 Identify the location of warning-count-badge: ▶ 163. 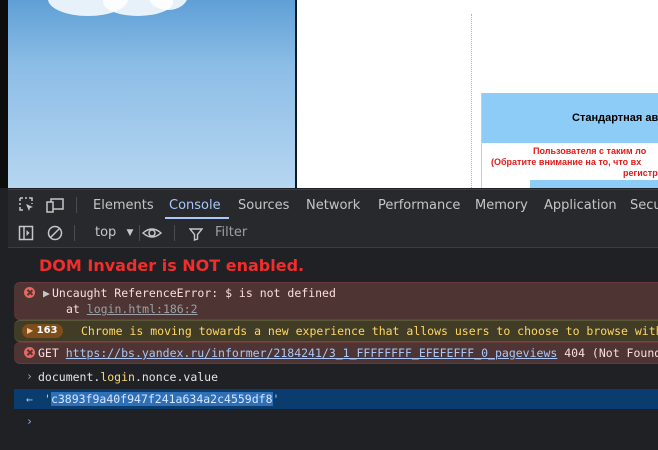
(42, 331).